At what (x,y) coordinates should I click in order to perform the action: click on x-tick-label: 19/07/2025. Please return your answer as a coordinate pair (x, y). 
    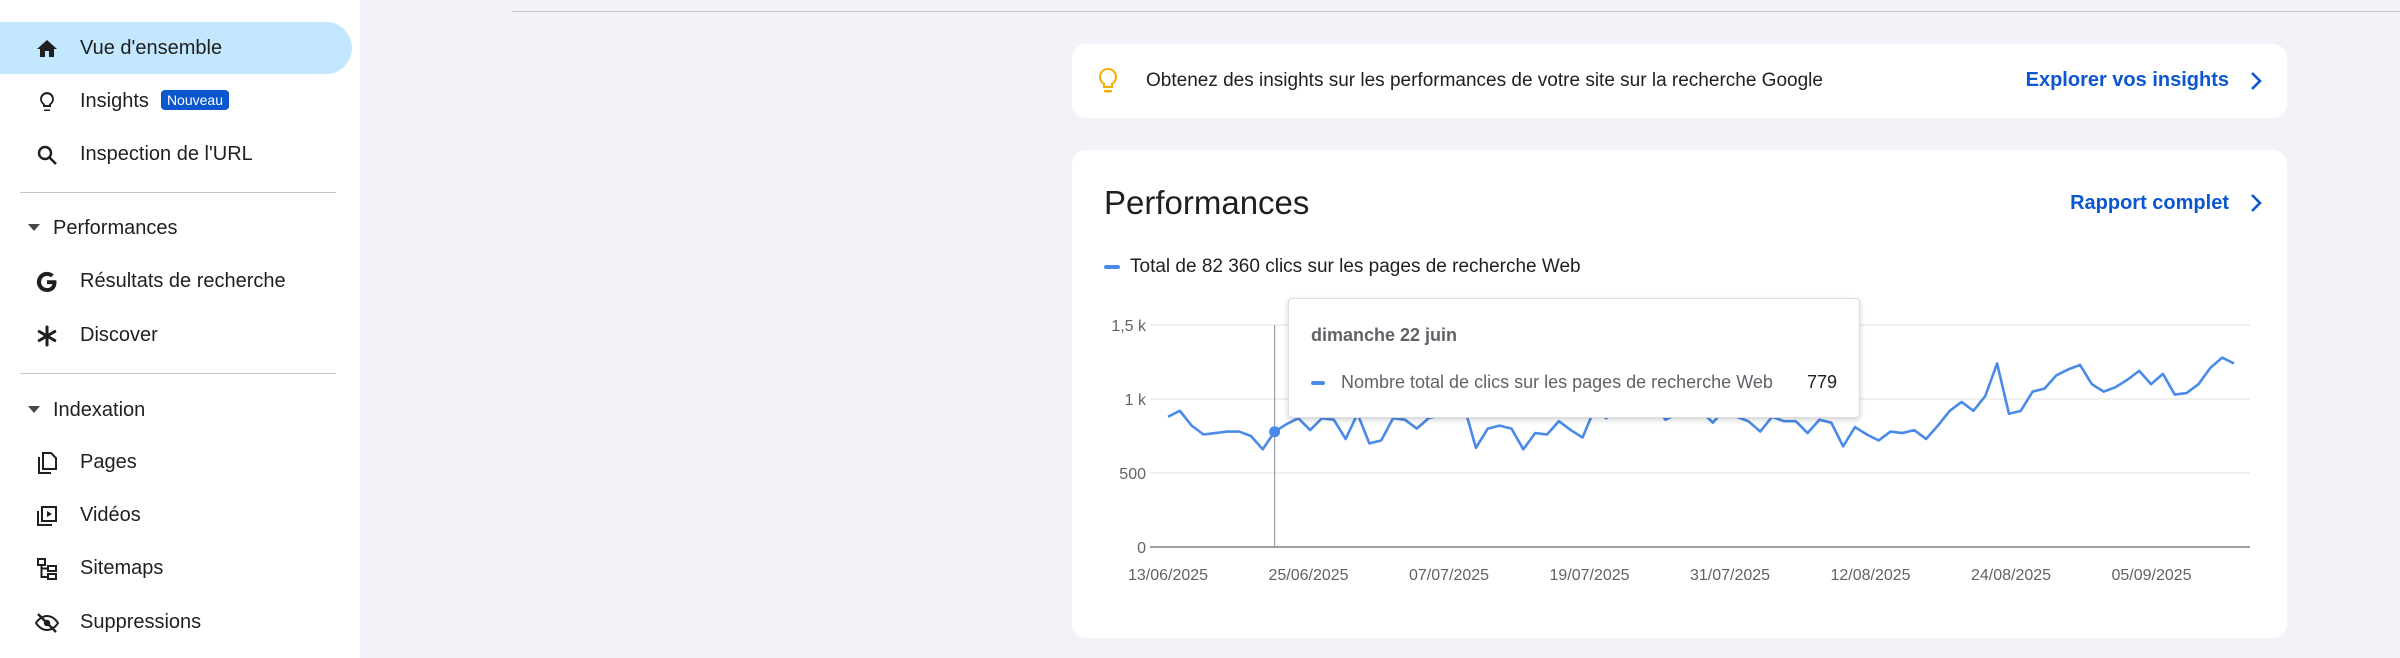
    Looking at the image, I should click on (1589, 575).